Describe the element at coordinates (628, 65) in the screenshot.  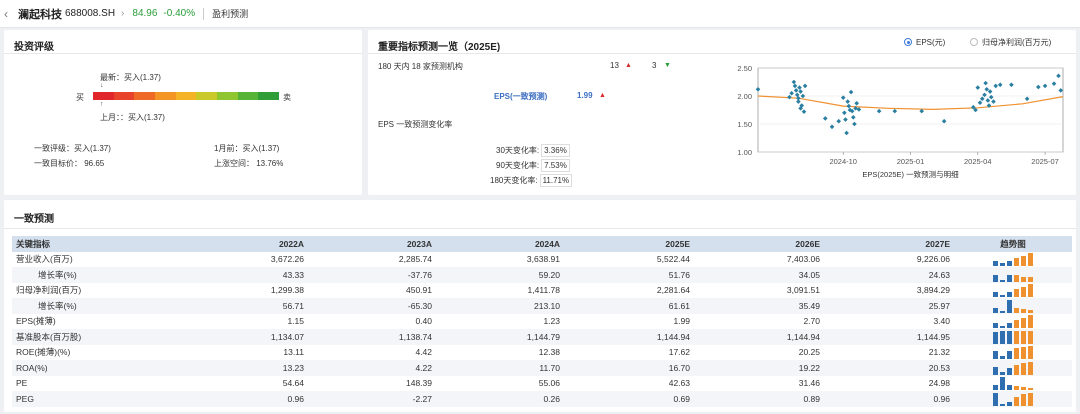
I see `triangle-up-icon: ▲` at that location.